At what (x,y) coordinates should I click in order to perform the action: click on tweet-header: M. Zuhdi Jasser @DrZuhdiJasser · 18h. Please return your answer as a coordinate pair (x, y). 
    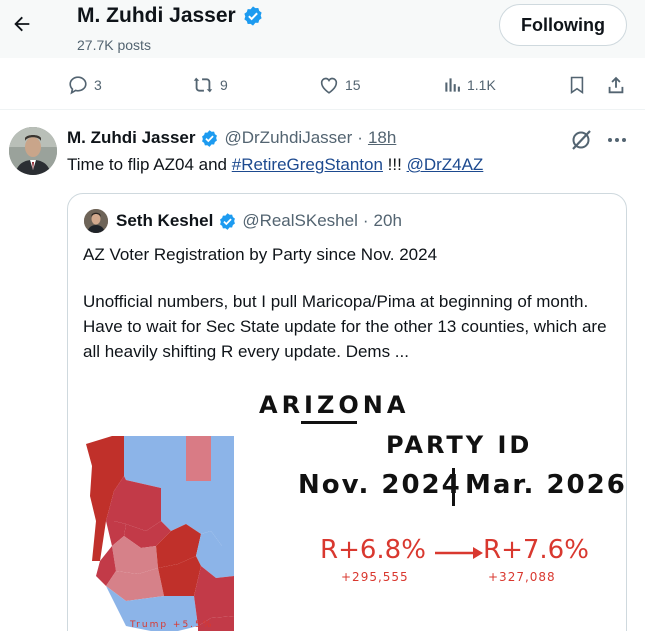
    Looking at the image, I should click on (231, 138).